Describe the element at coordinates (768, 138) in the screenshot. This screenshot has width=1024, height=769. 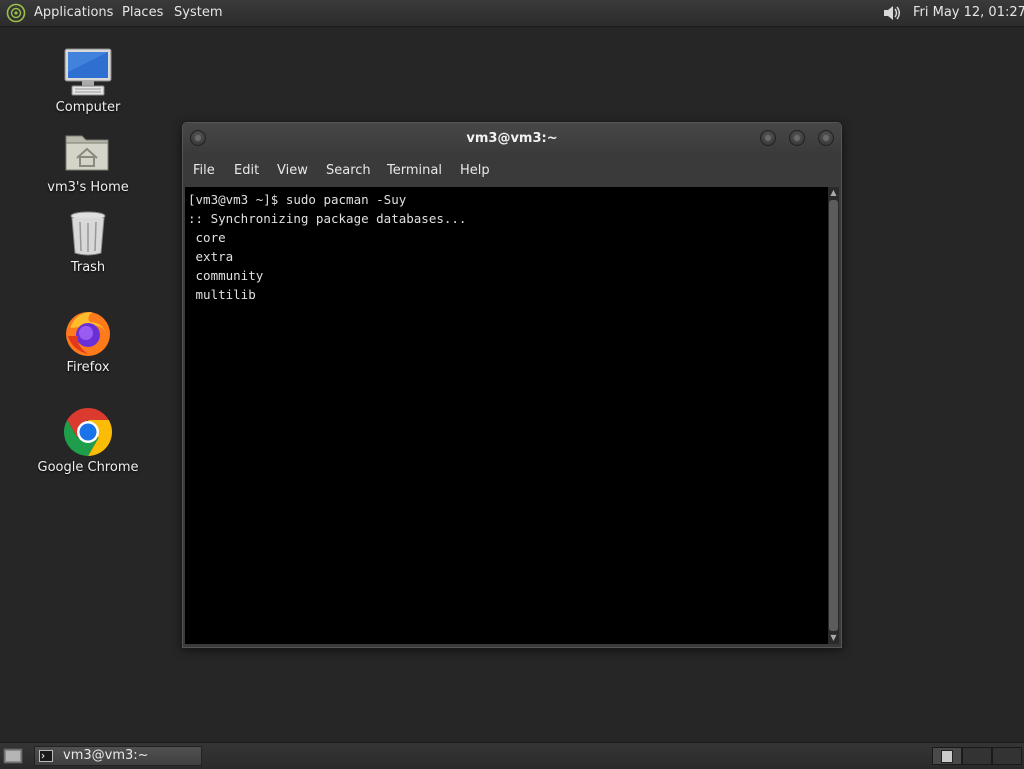
I see `minimize-button` at that location.